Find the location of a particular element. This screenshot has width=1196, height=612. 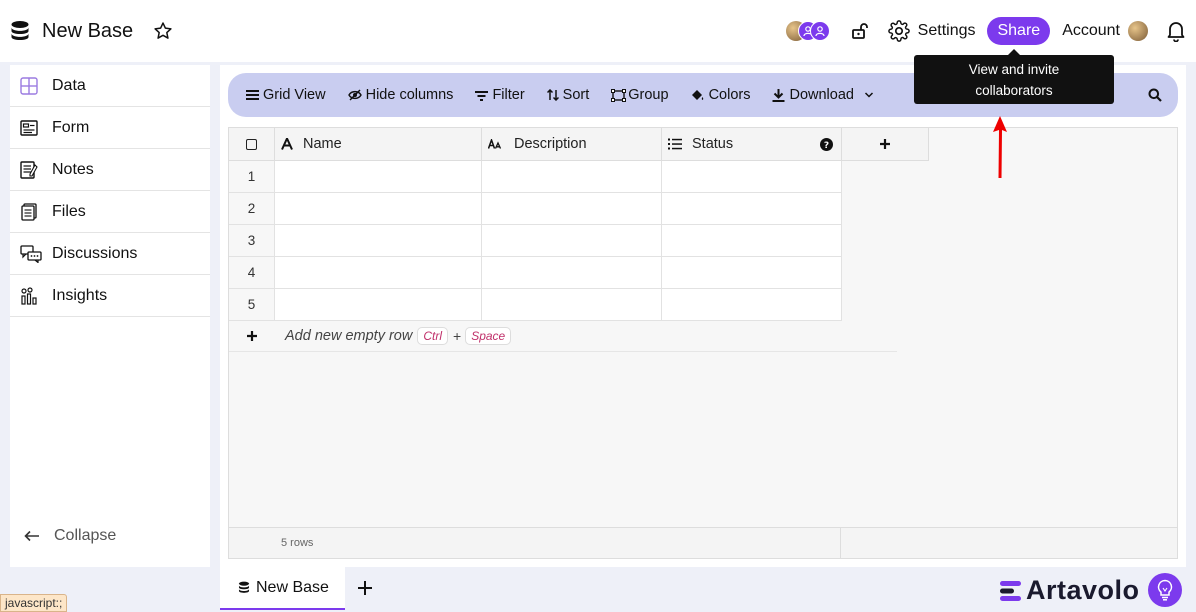

download-icon is located at coordinates (778, 95).